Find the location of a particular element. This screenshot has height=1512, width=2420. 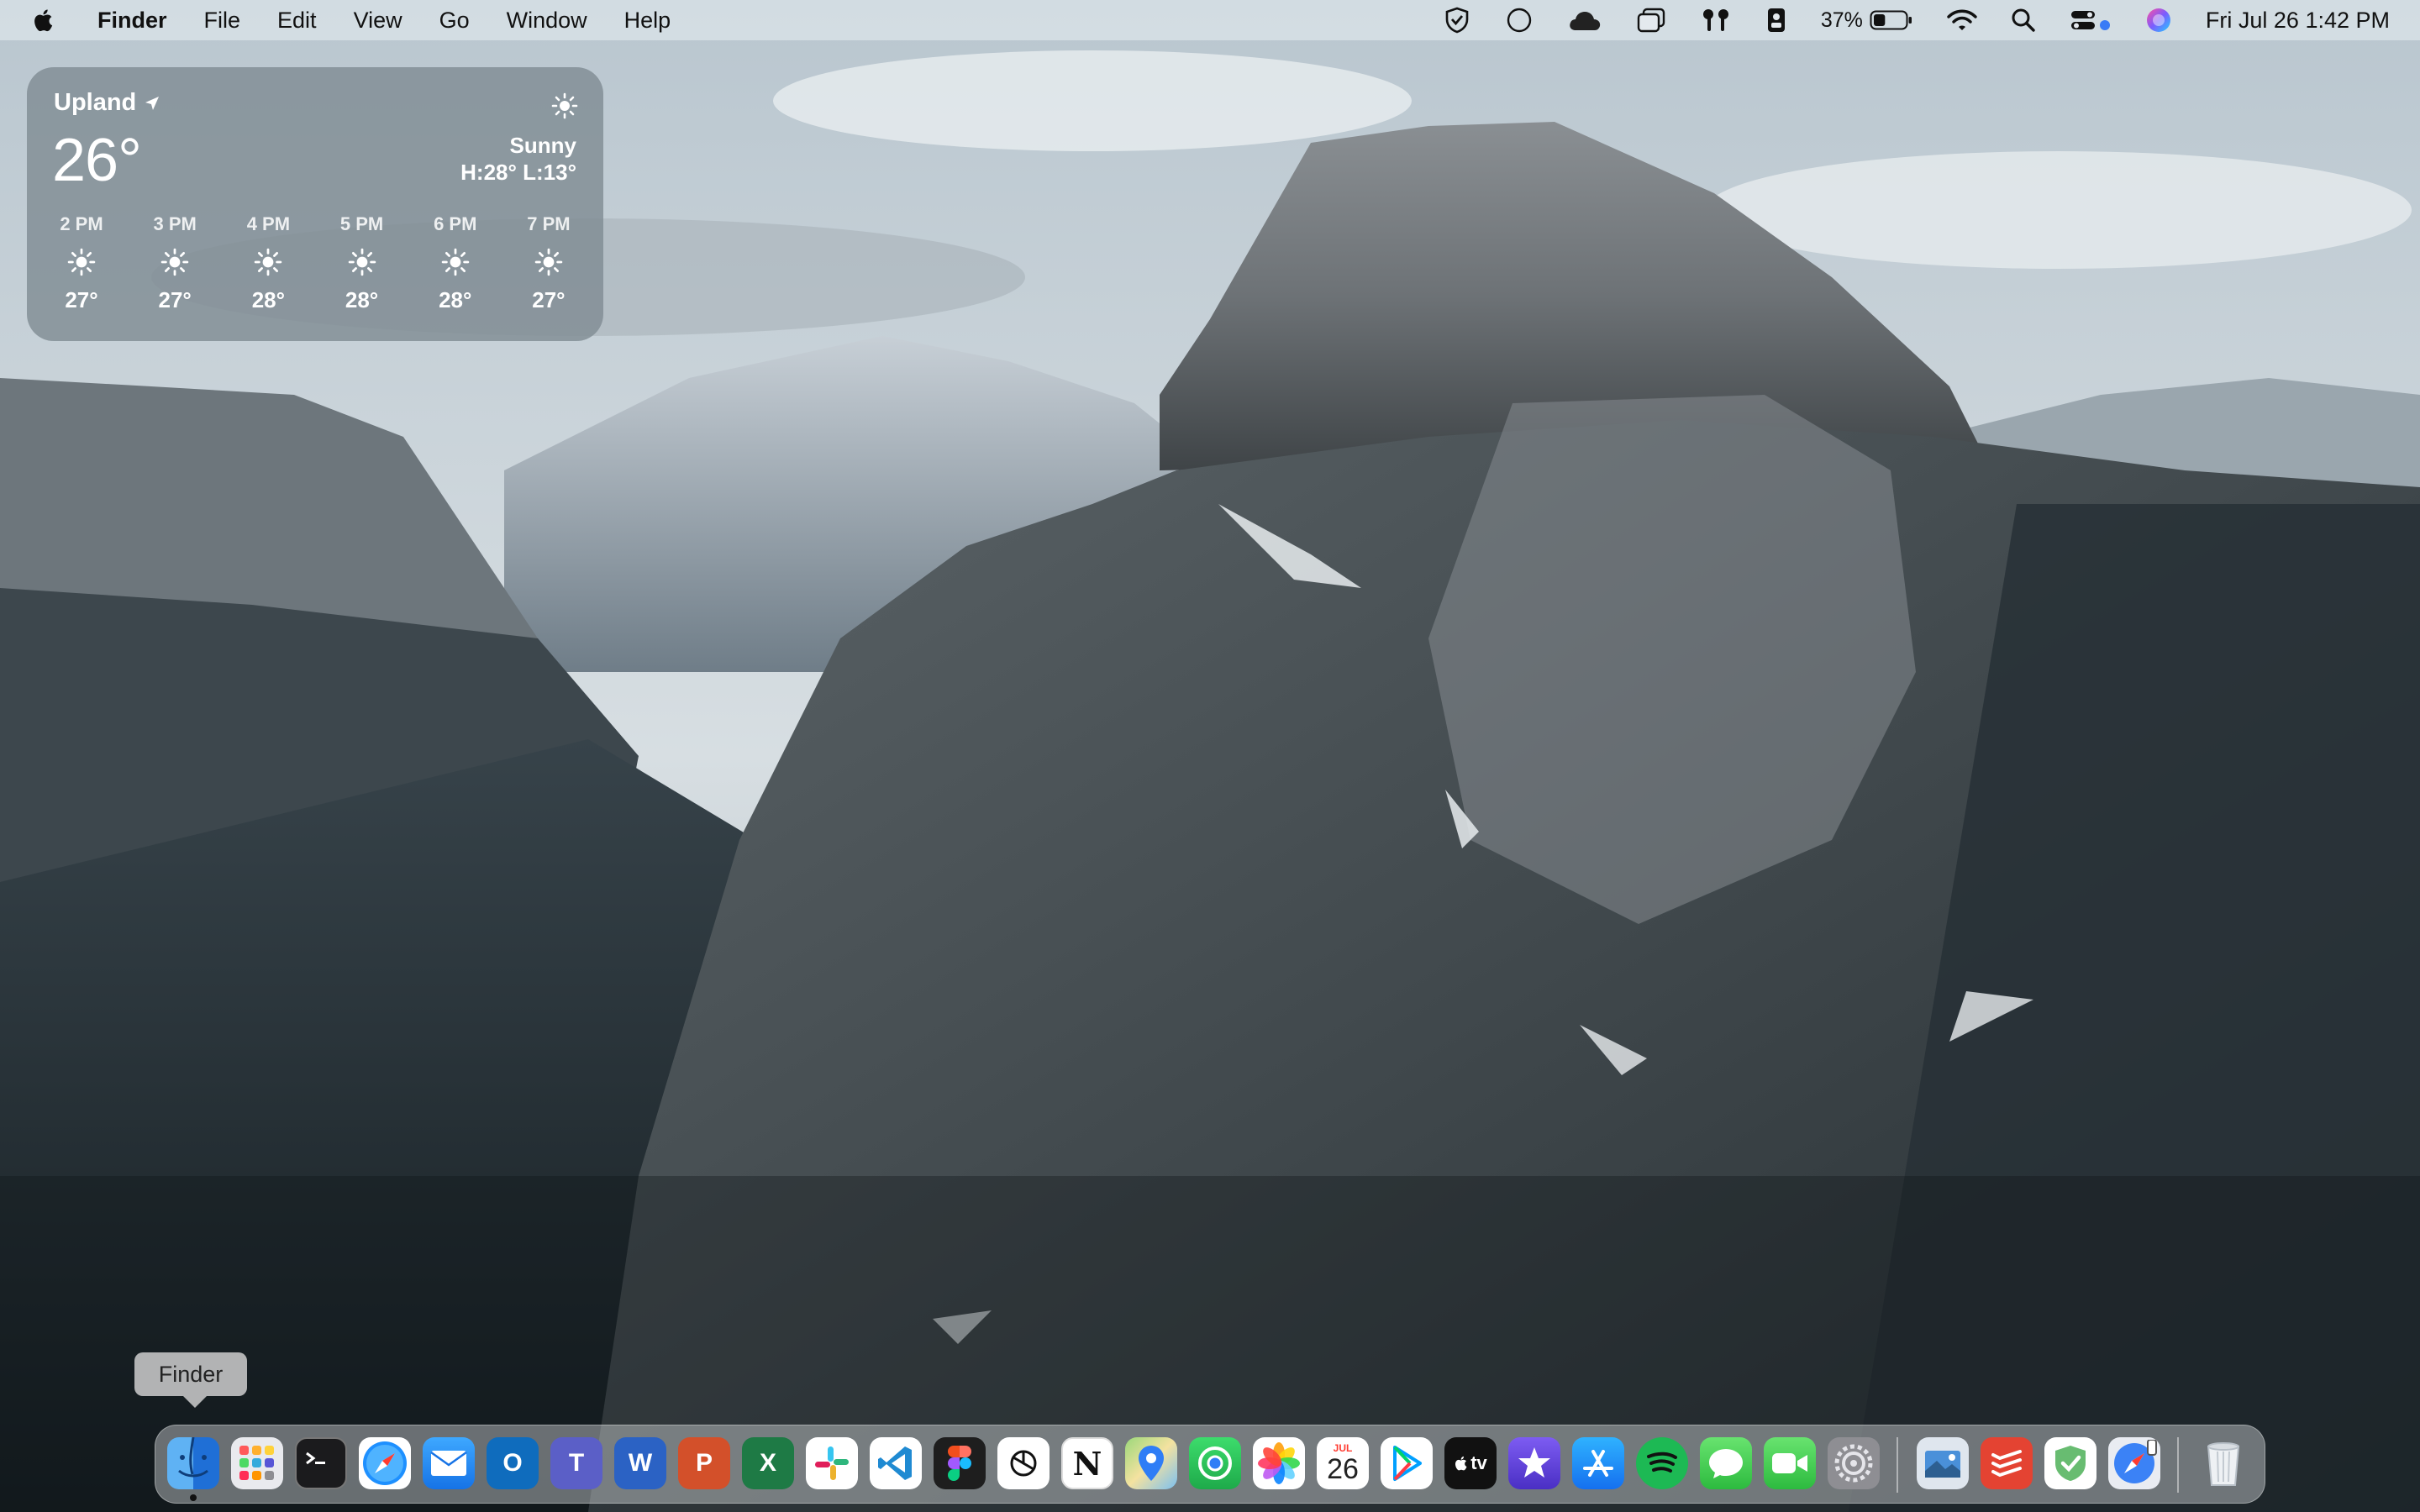

envelope-icon is located at coordinates (449, 1463).